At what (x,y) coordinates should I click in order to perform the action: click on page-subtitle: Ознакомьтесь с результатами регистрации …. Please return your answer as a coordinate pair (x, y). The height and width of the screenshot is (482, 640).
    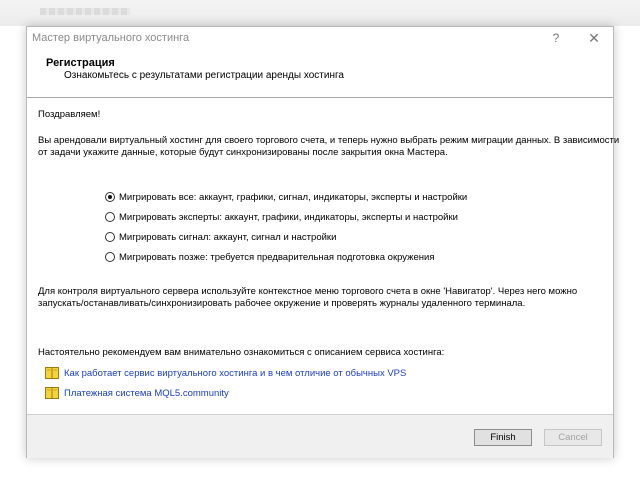
    Looking at the image, I should click on (204, 75).